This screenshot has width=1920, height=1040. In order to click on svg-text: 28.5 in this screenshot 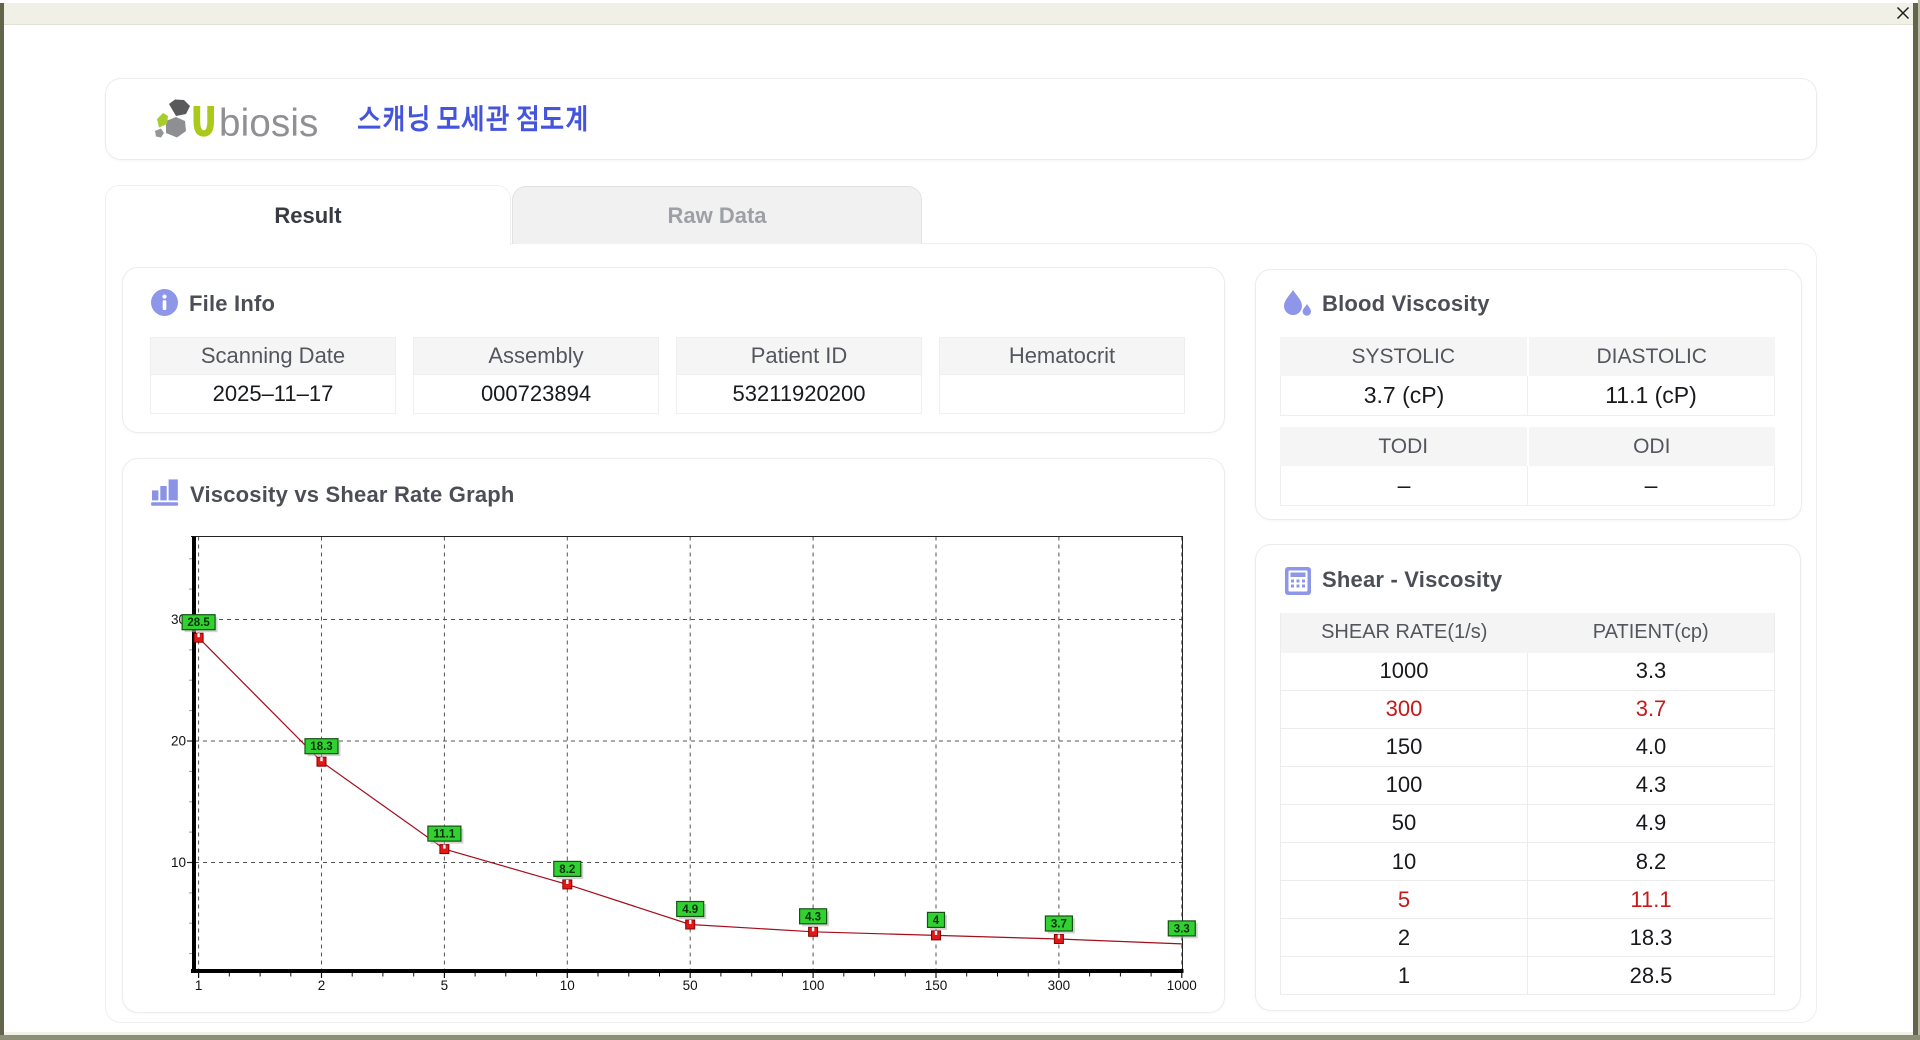, I will do `click(198, 623)`.